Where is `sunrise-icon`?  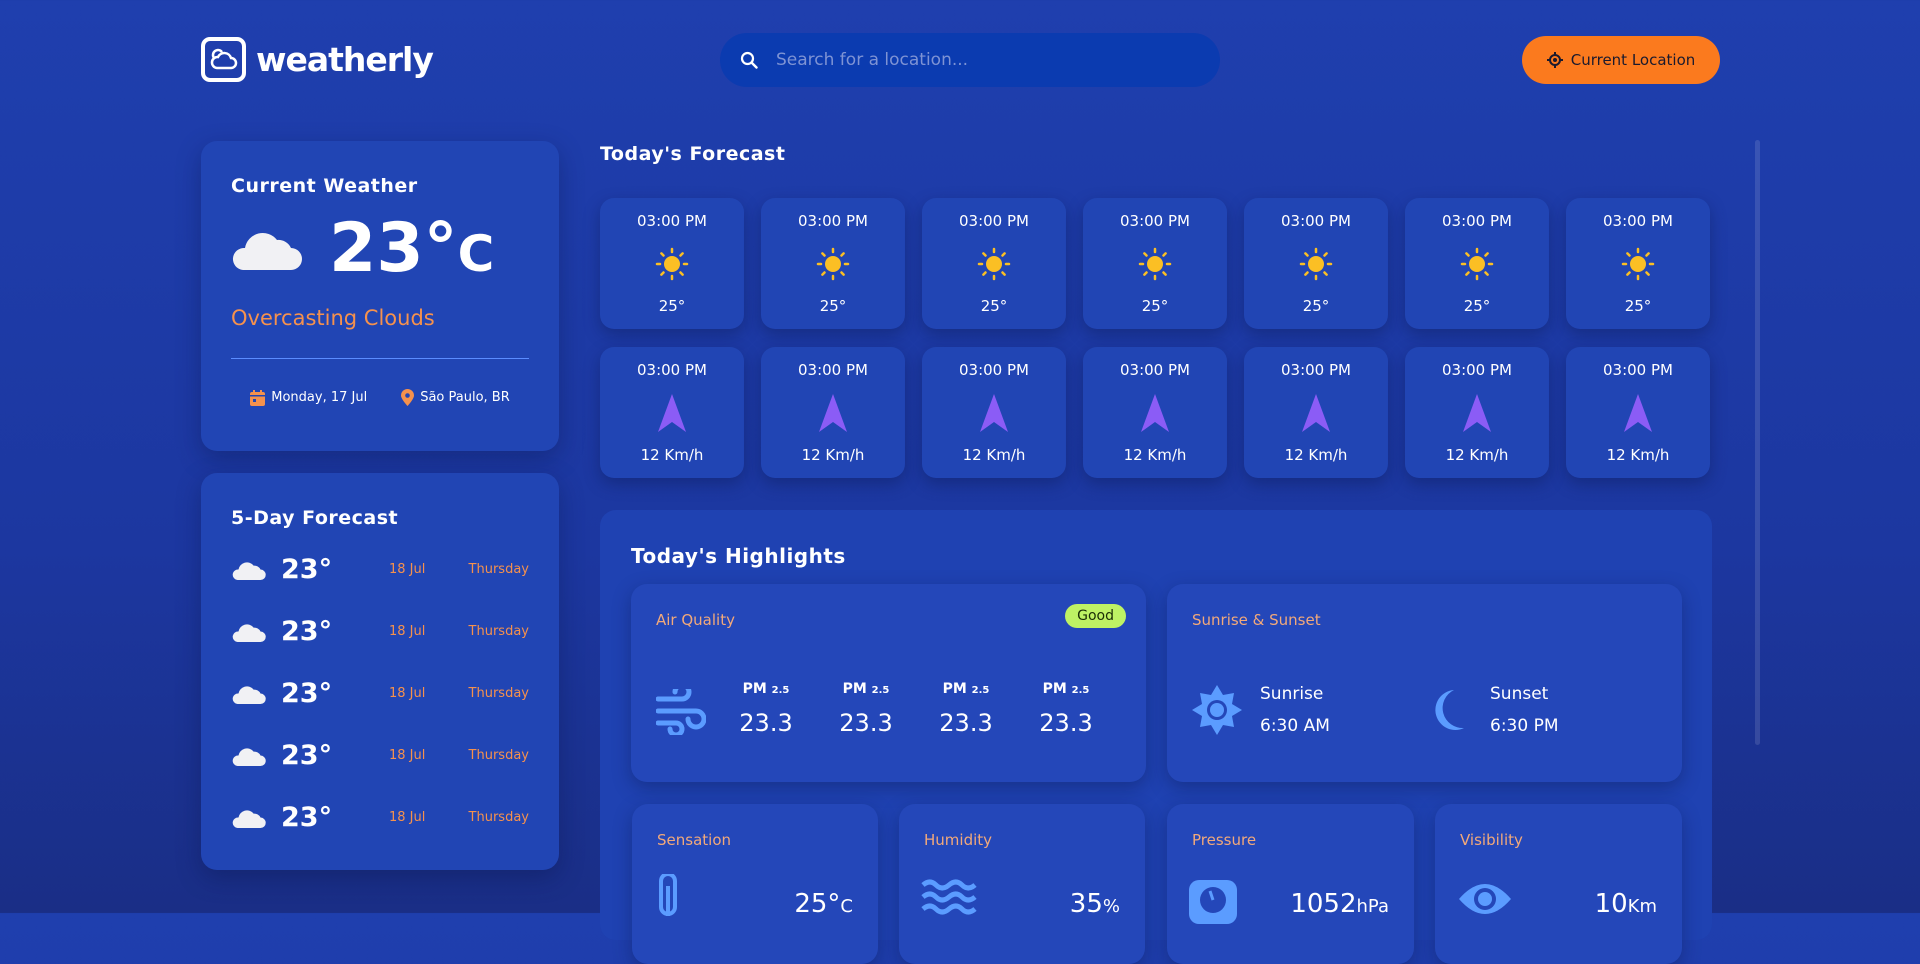
sunrise-icon is located at coordinates (1217, 710).